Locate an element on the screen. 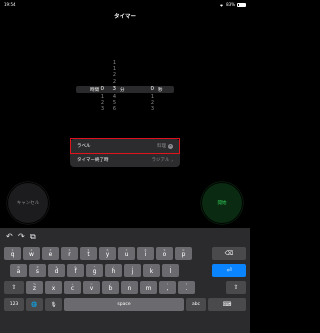 This screenshot has height=333, width=320. key-i-alt: 8 is located at coordinates (145, 250).